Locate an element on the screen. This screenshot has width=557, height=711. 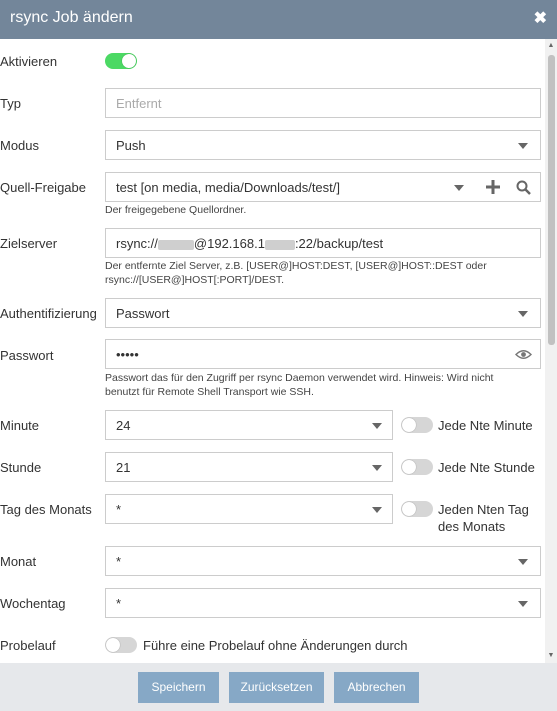
quelle-help: Der freigegebene Quellordner. is located at coordinates (176, 210).